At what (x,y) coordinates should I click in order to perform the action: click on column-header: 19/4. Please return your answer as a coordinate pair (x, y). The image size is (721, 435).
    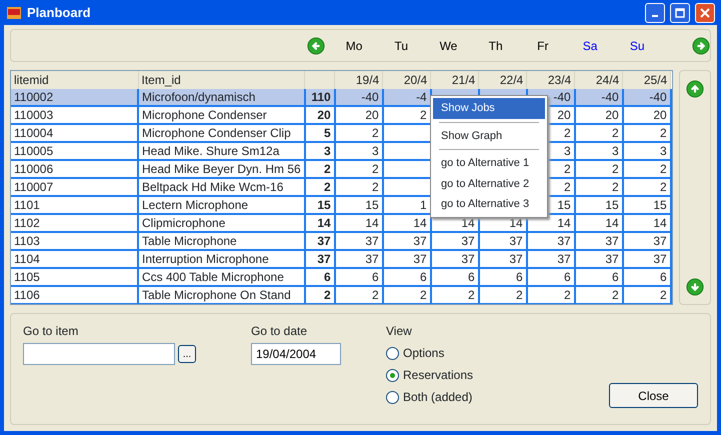
    Looking at the image, I should click on (358, 80).